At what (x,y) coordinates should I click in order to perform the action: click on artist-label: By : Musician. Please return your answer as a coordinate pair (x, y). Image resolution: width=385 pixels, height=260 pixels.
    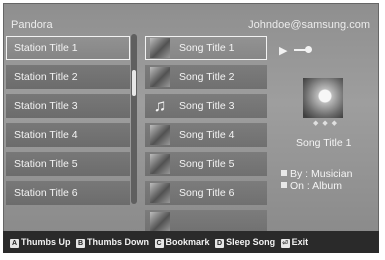
    Looking at the image, I should click on (321, 174).